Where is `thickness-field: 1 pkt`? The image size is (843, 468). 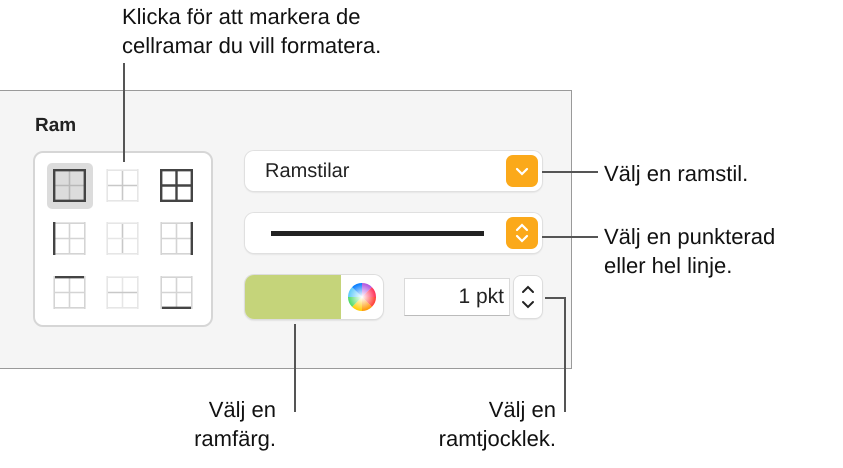
thickness-field: 1 pkt is located at coordinates (457, 297).